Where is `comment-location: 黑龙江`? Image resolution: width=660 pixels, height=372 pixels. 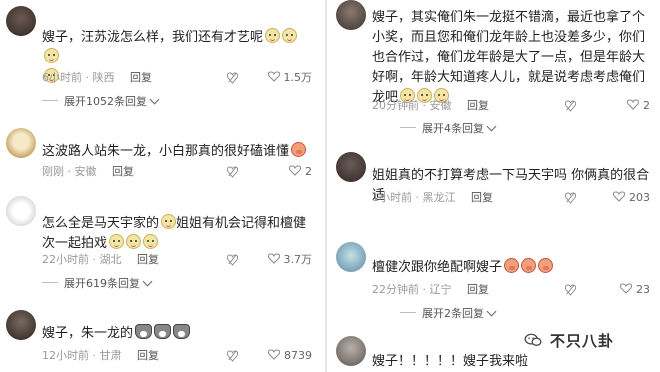
comment-location: 黑龙江 is located at coordinates (439, 197).